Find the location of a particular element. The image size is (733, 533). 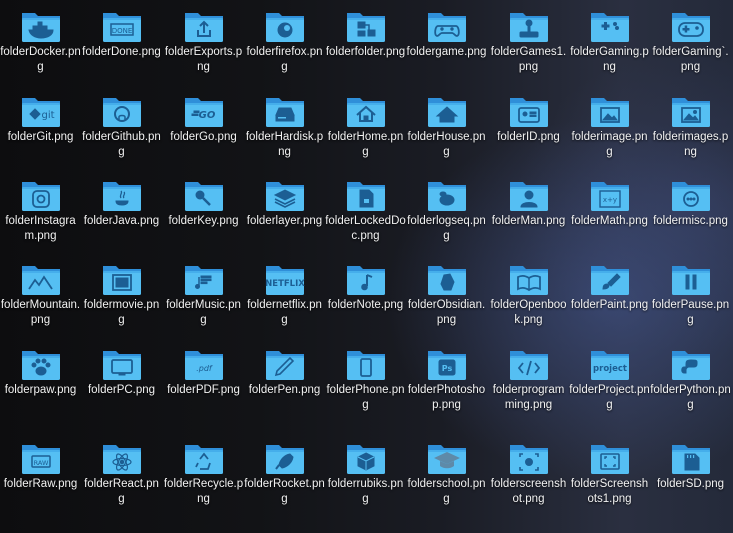

file-item: foldermovie.png is located at coordinates (121, 295).